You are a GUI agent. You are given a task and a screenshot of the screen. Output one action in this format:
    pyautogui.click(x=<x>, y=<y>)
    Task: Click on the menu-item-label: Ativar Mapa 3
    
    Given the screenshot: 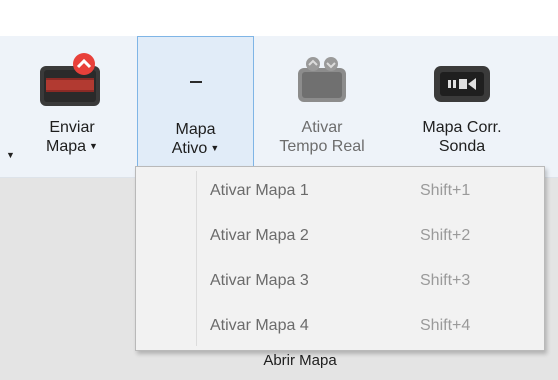 What is the action you would take?
    pyautogui.click(x=259, y=280)
    